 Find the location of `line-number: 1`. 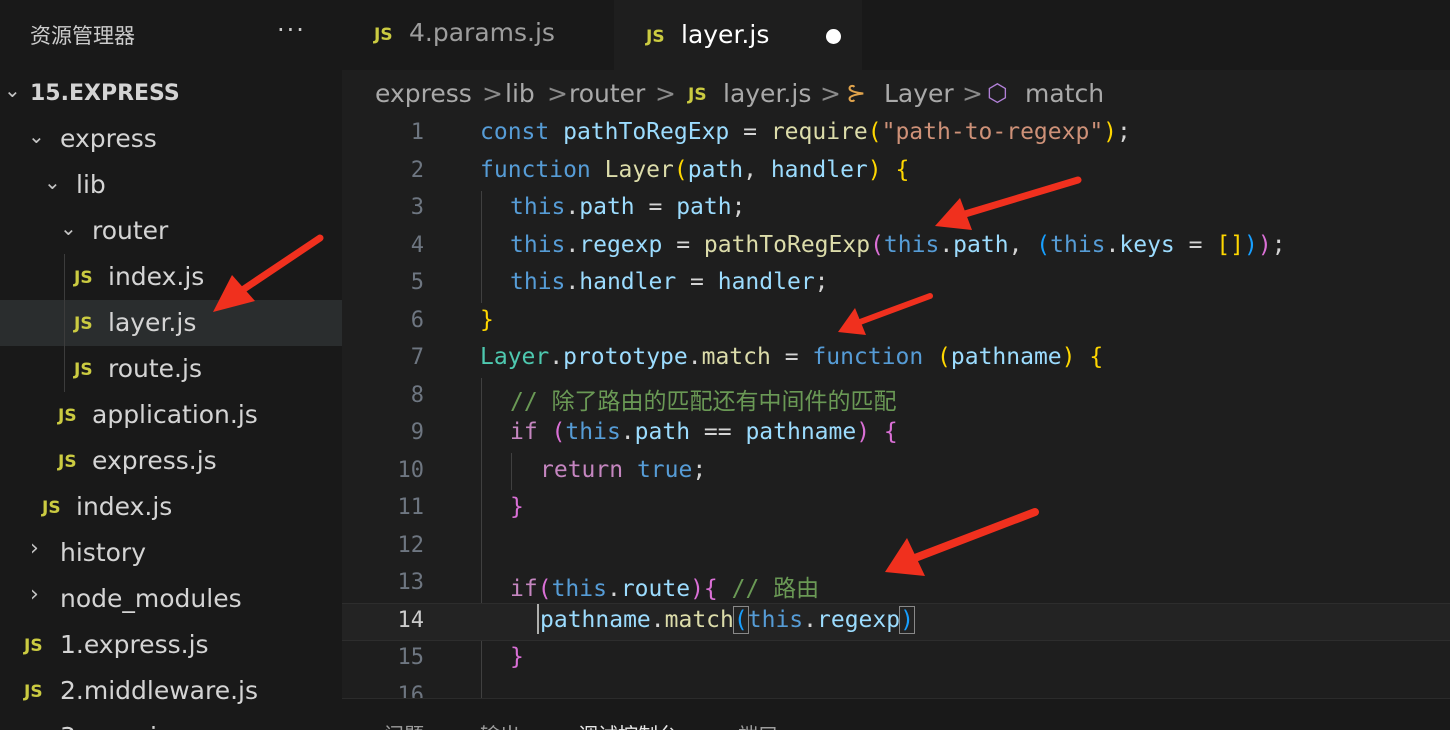

line-number: 1 is located at coordinates (417, 132).